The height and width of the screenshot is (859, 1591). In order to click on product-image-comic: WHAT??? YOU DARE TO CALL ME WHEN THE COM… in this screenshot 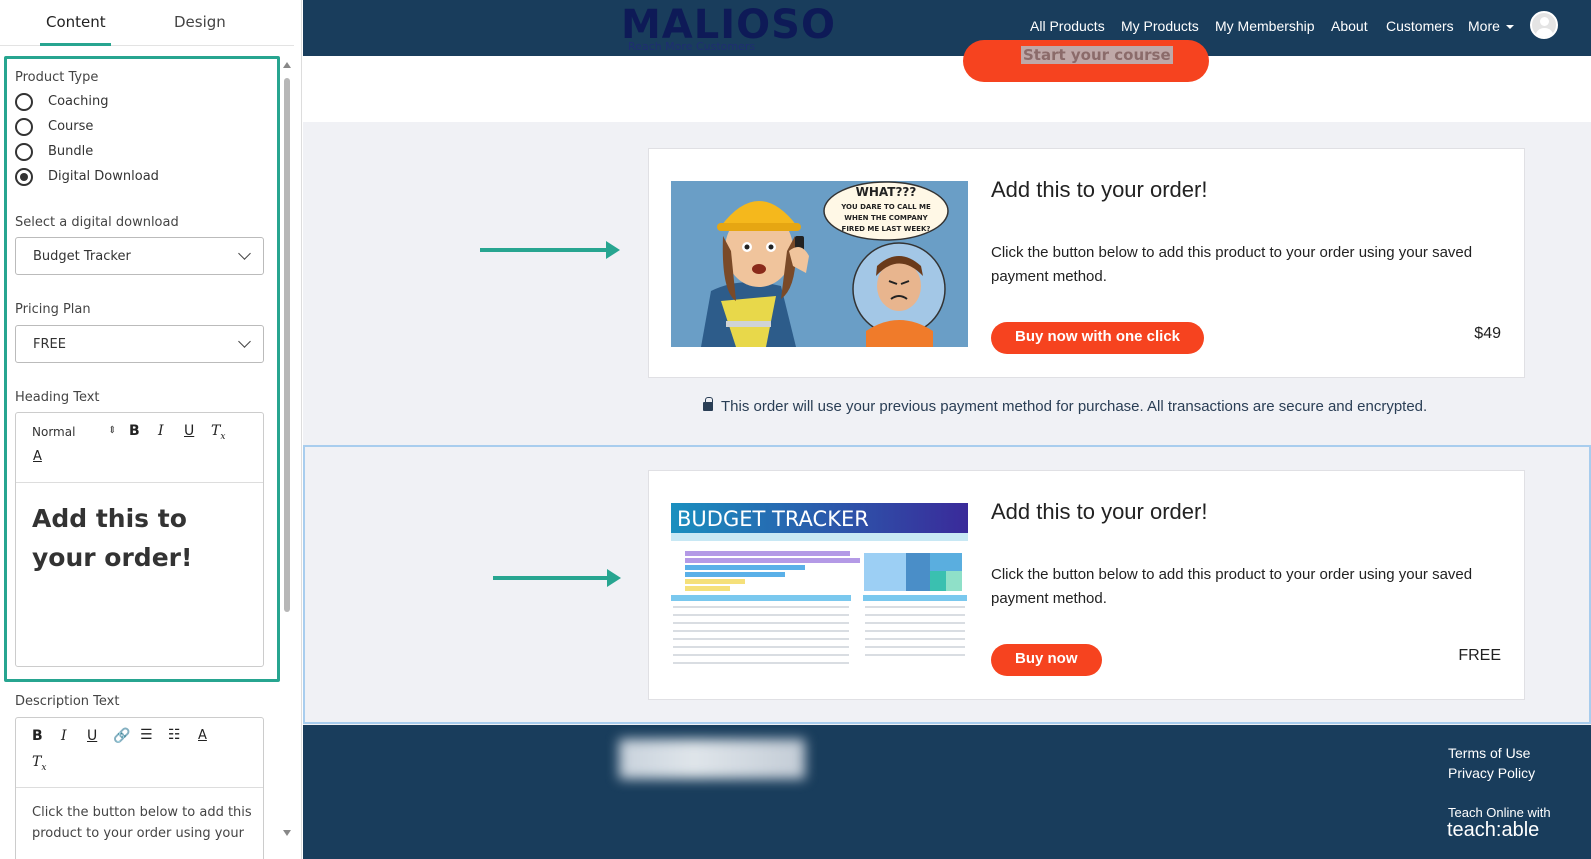, I will do `click(819, 264)`.